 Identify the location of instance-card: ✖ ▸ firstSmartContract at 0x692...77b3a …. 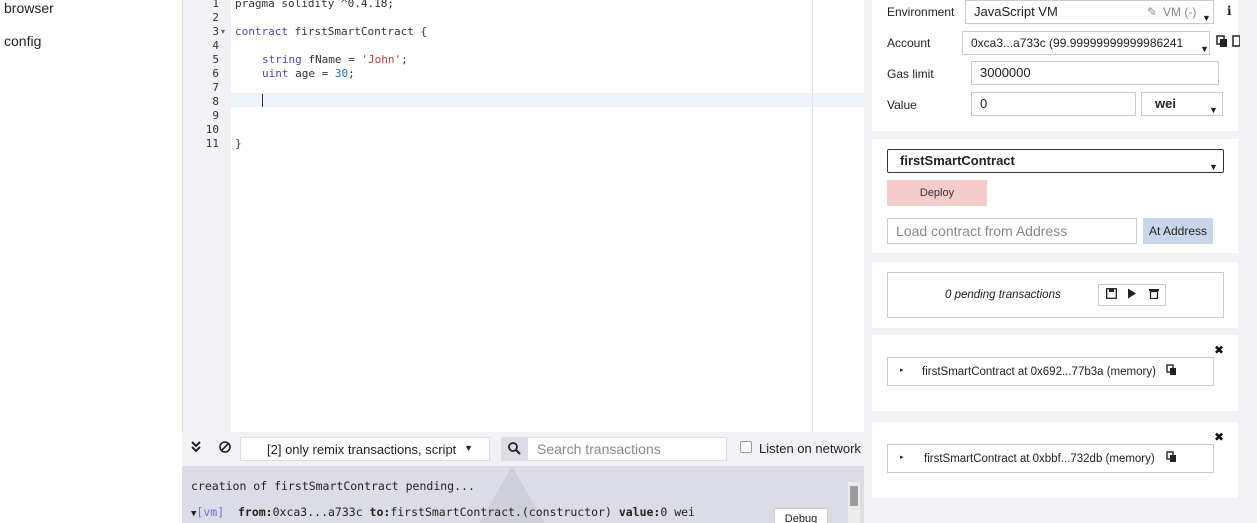
(1055, 373).